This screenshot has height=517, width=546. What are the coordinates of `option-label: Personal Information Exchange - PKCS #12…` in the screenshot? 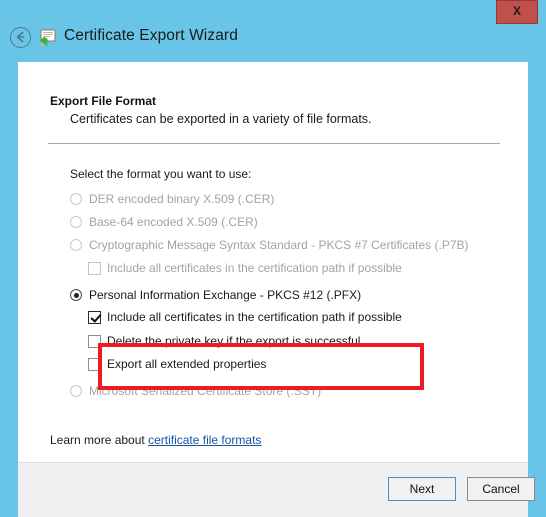 It's located at (225, 295).